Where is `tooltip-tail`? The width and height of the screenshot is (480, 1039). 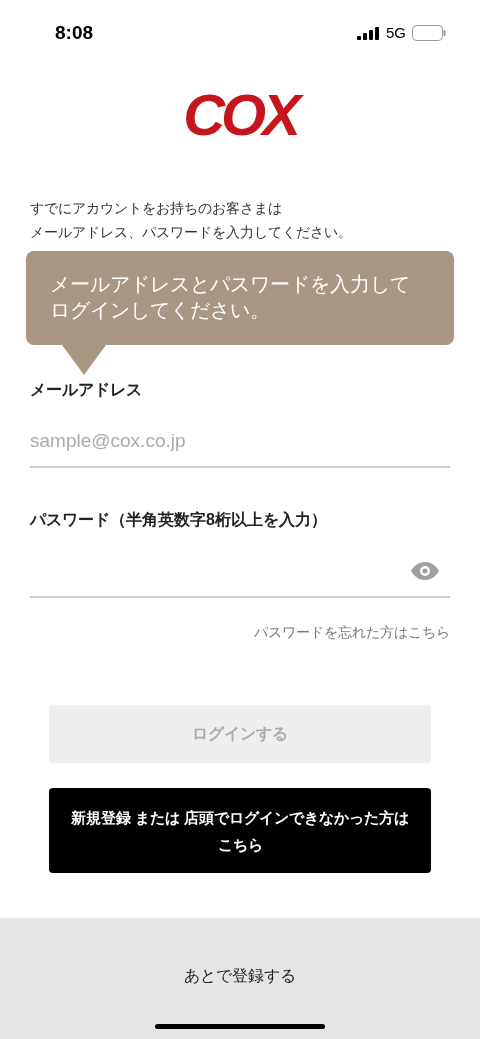
tooltip-tail is located at coordinates (84, 360).